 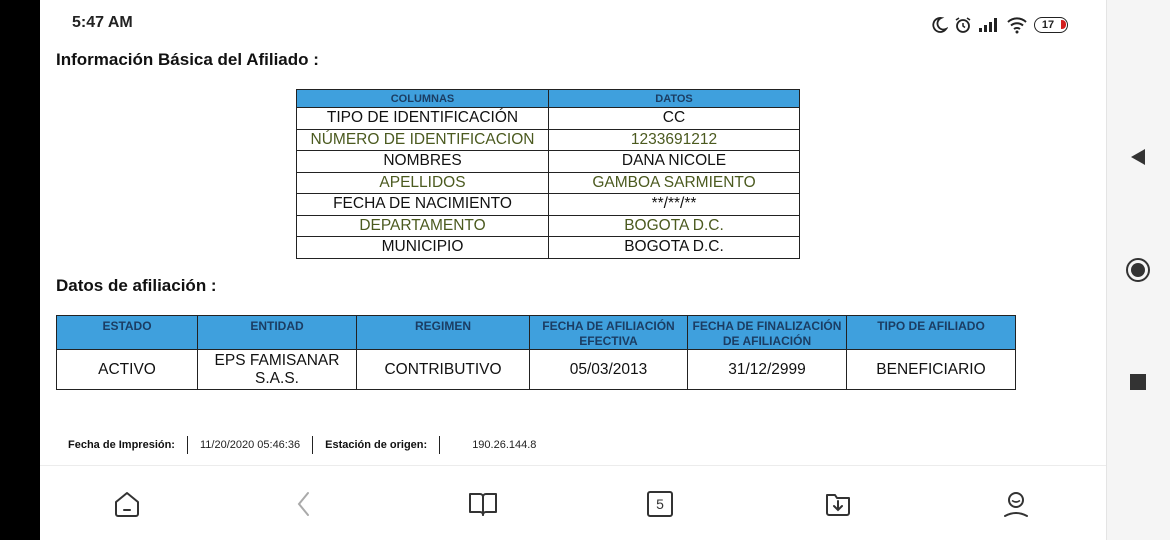 What do you see at coordinates (443, 332) in the screenshot?
I see `column-header: REGIMEN` at bounding box center [443, 332].